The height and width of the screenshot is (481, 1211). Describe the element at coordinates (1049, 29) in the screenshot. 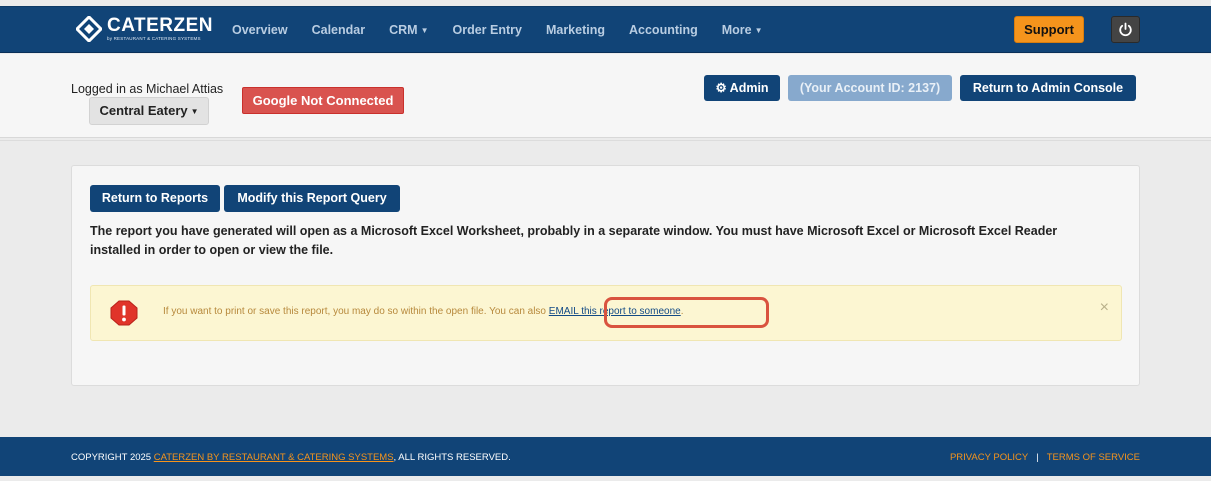

I see `support-button: Support` at that location.